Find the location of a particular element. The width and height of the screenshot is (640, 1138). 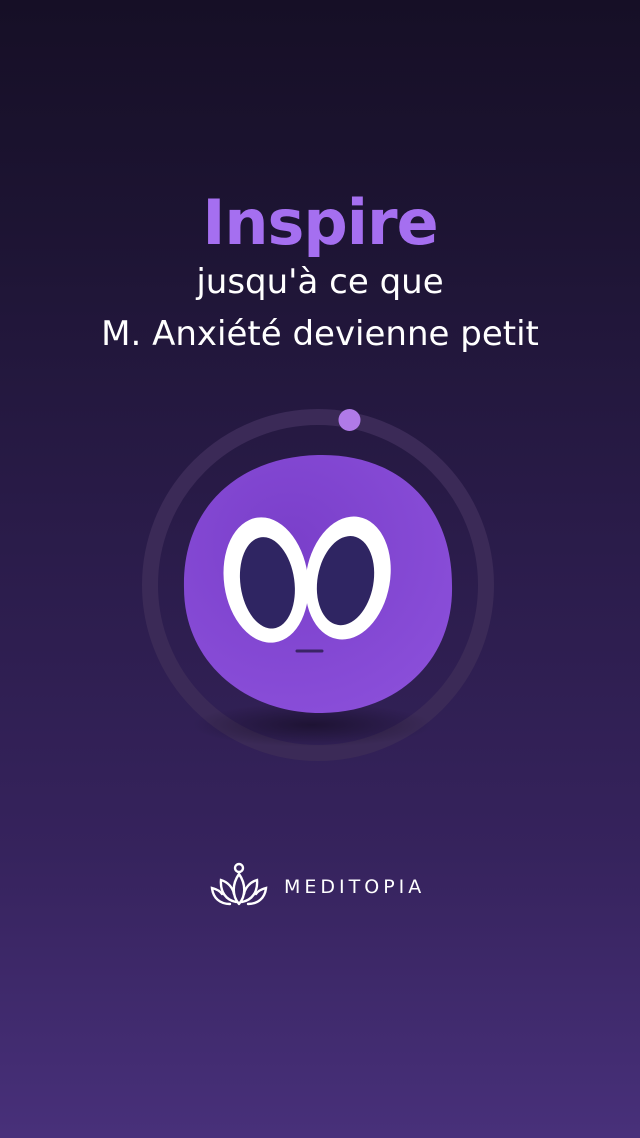

brand-logo: MEDITOPIA is located at coordinates (317, 887).